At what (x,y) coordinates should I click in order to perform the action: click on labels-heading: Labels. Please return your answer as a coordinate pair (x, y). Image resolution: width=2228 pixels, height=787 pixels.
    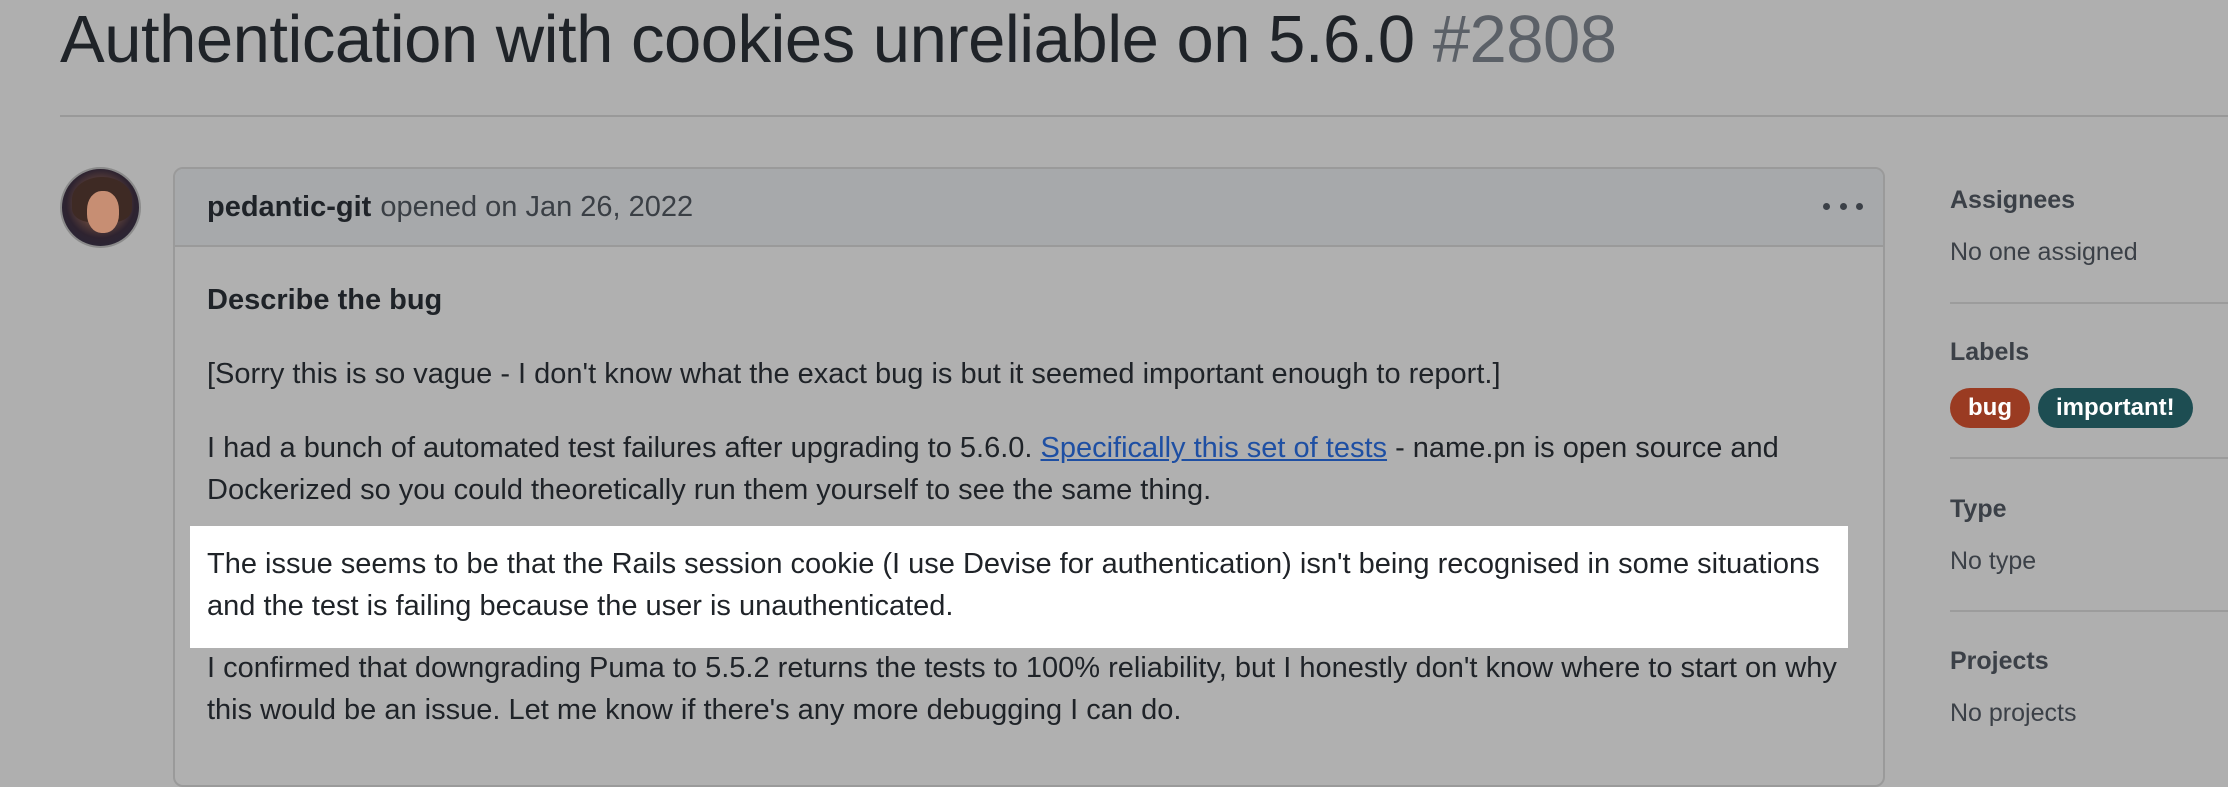
    Looking at the image, I should click on (1989, 352).